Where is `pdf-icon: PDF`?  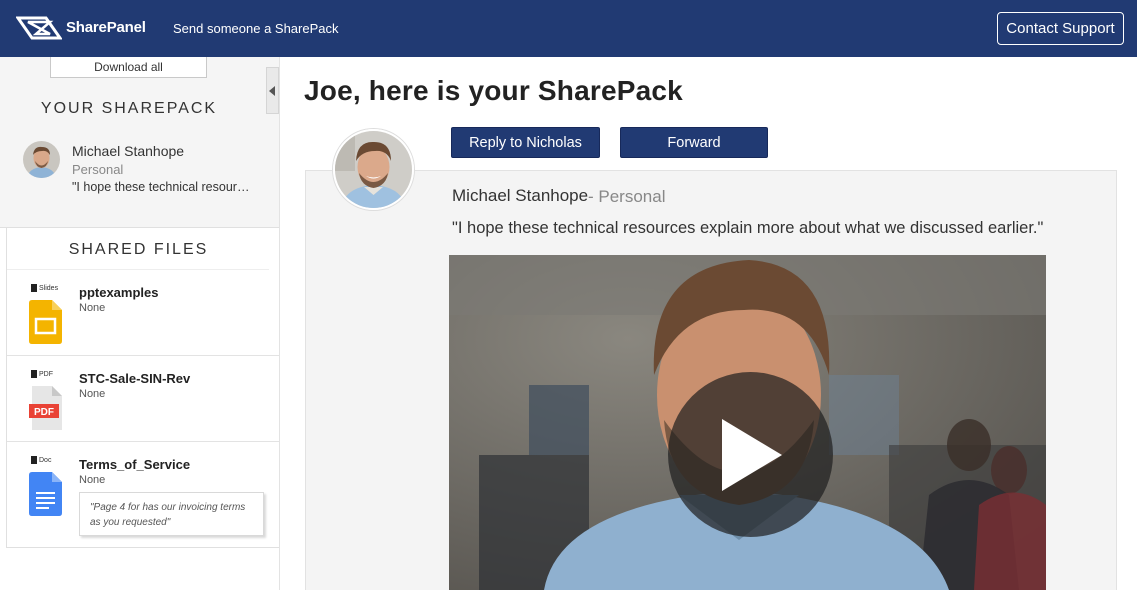 pdf-icon: PDF is located at coordinates (45, 408).